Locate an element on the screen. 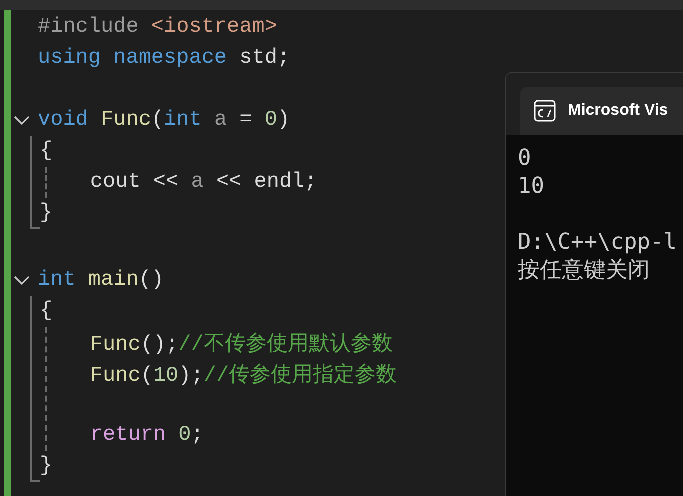 Image resolution: width=683 pixels, height=496 pixels. console-output-line: 0 is located at coordinates (525, 159).